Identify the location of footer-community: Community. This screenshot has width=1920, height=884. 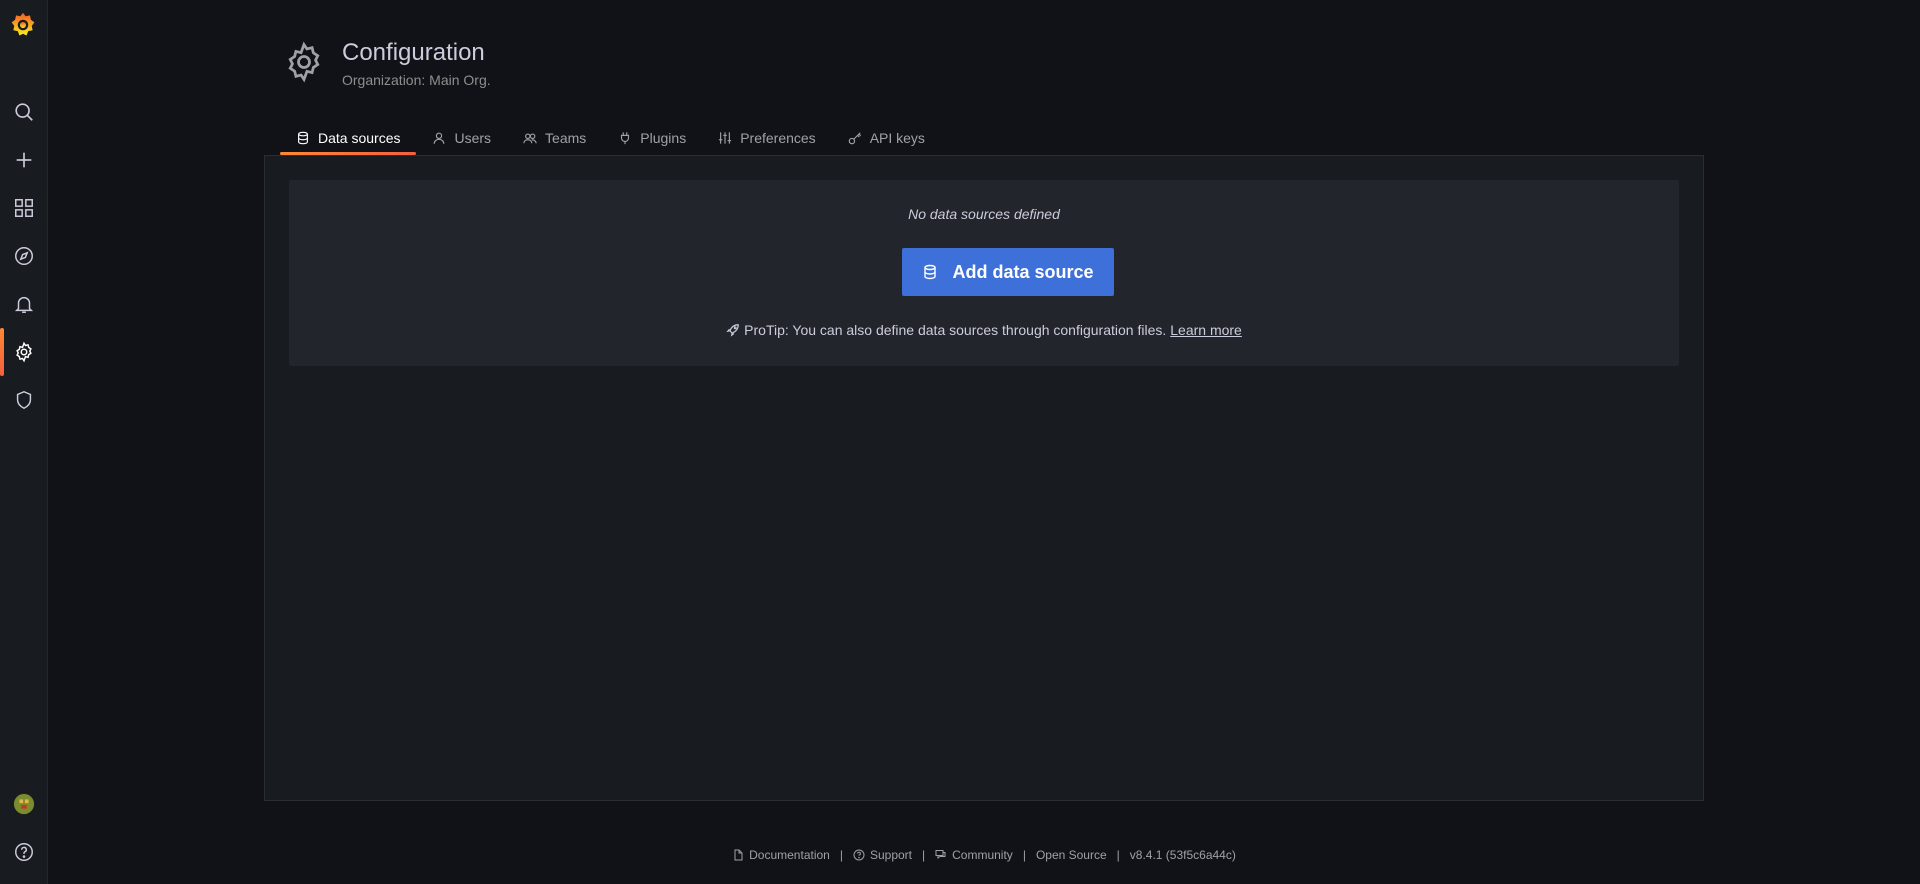
(974, 855).